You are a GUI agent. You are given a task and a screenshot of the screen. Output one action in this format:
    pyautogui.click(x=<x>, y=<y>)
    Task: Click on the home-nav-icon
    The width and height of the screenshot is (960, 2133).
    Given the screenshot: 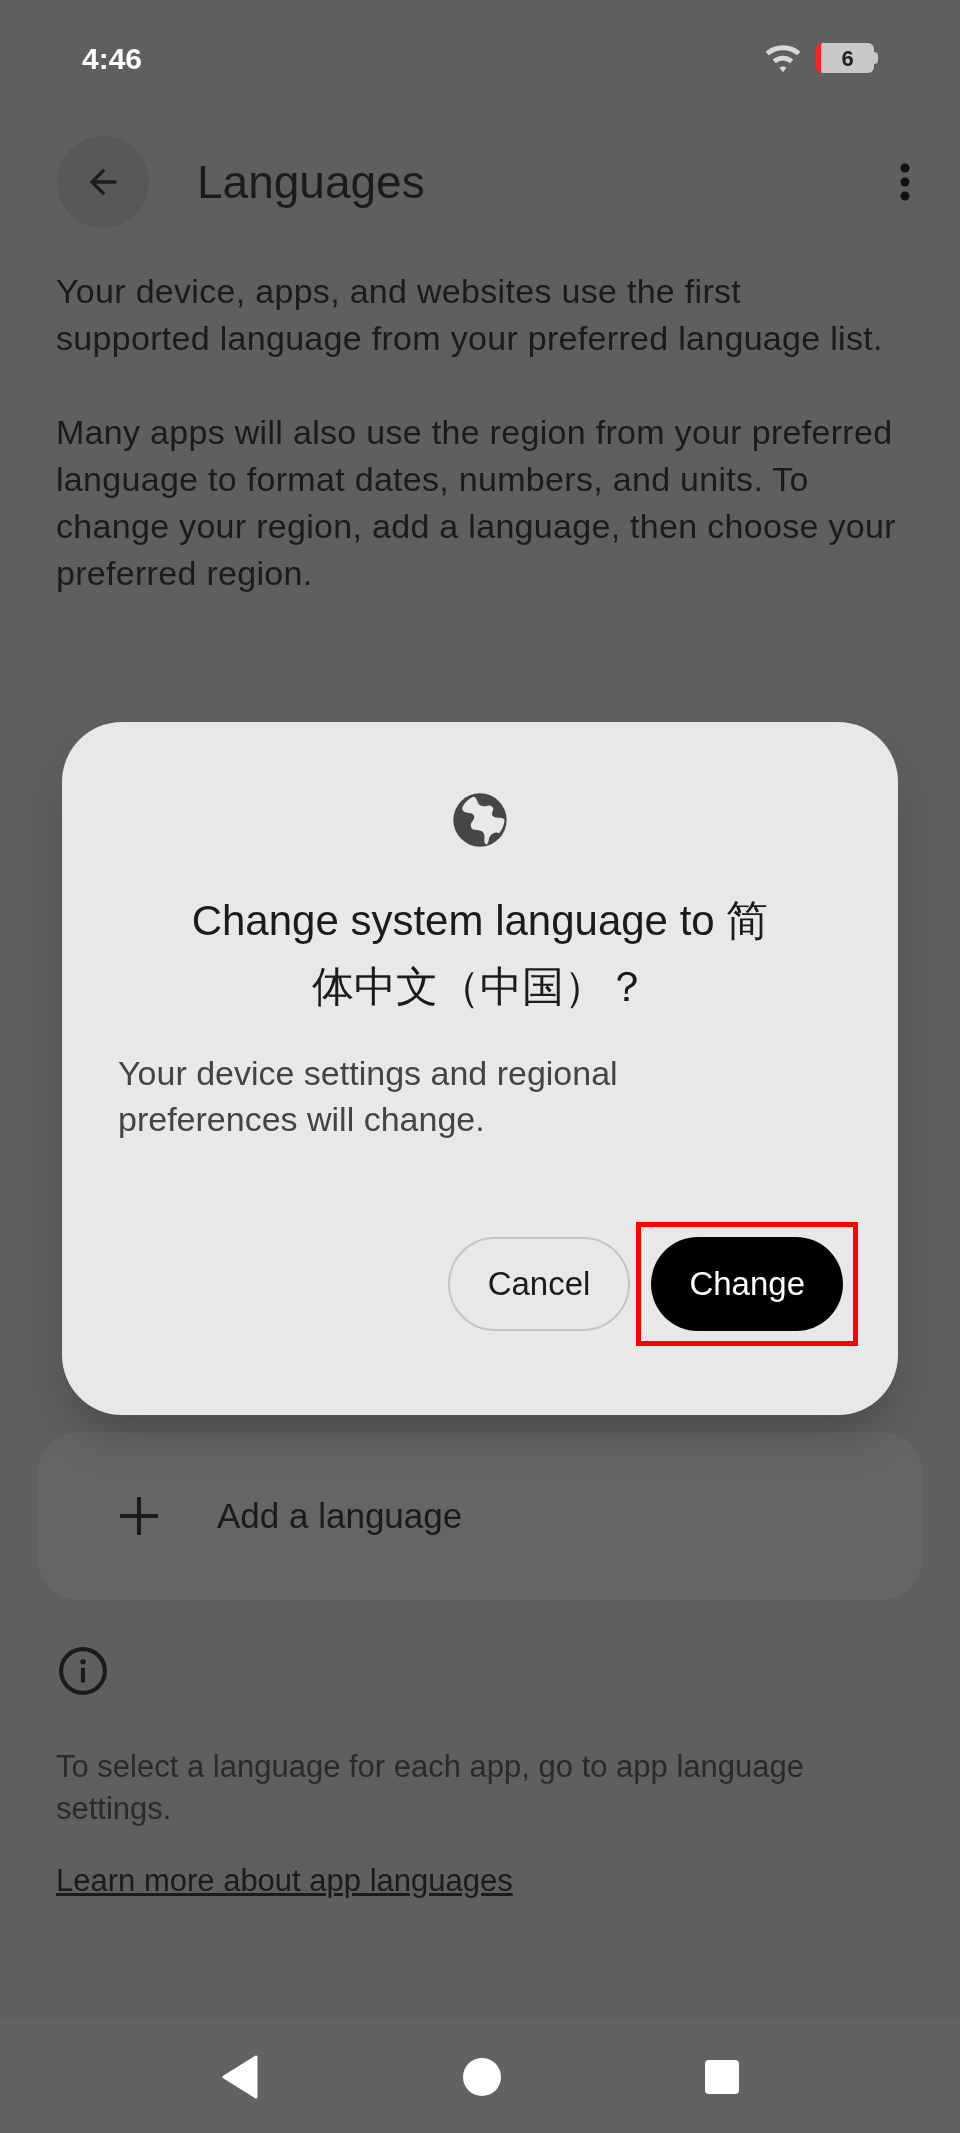 What is the action you would take?
    pyautogui.click(x=482, y=2076)
    